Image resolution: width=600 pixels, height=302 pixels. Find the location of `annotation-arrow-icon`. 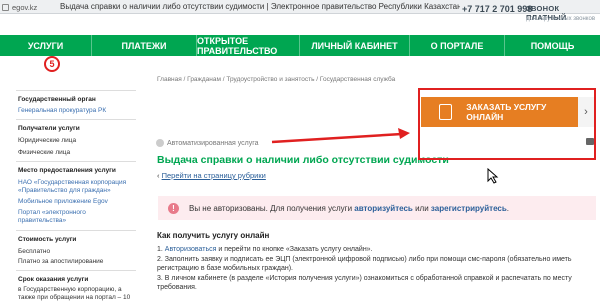

annotation-arrow-icon is located at coordinates (340, 136).